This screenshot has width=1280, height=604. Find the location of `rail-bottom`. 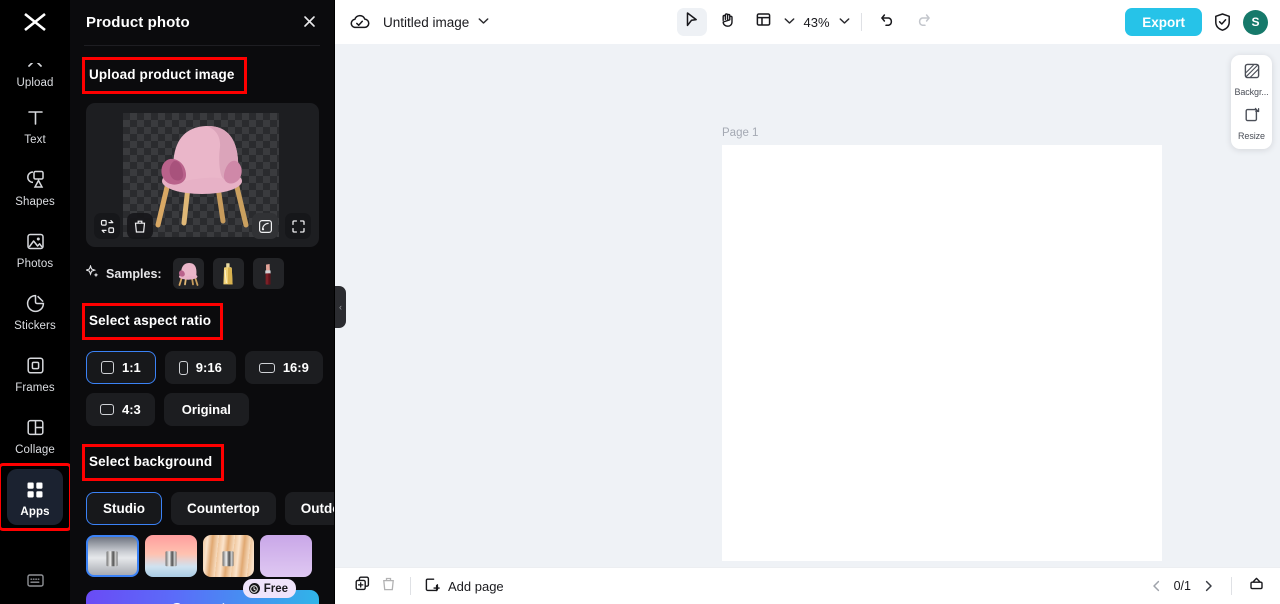

rail-bottom is located at coordinates (35, 583).